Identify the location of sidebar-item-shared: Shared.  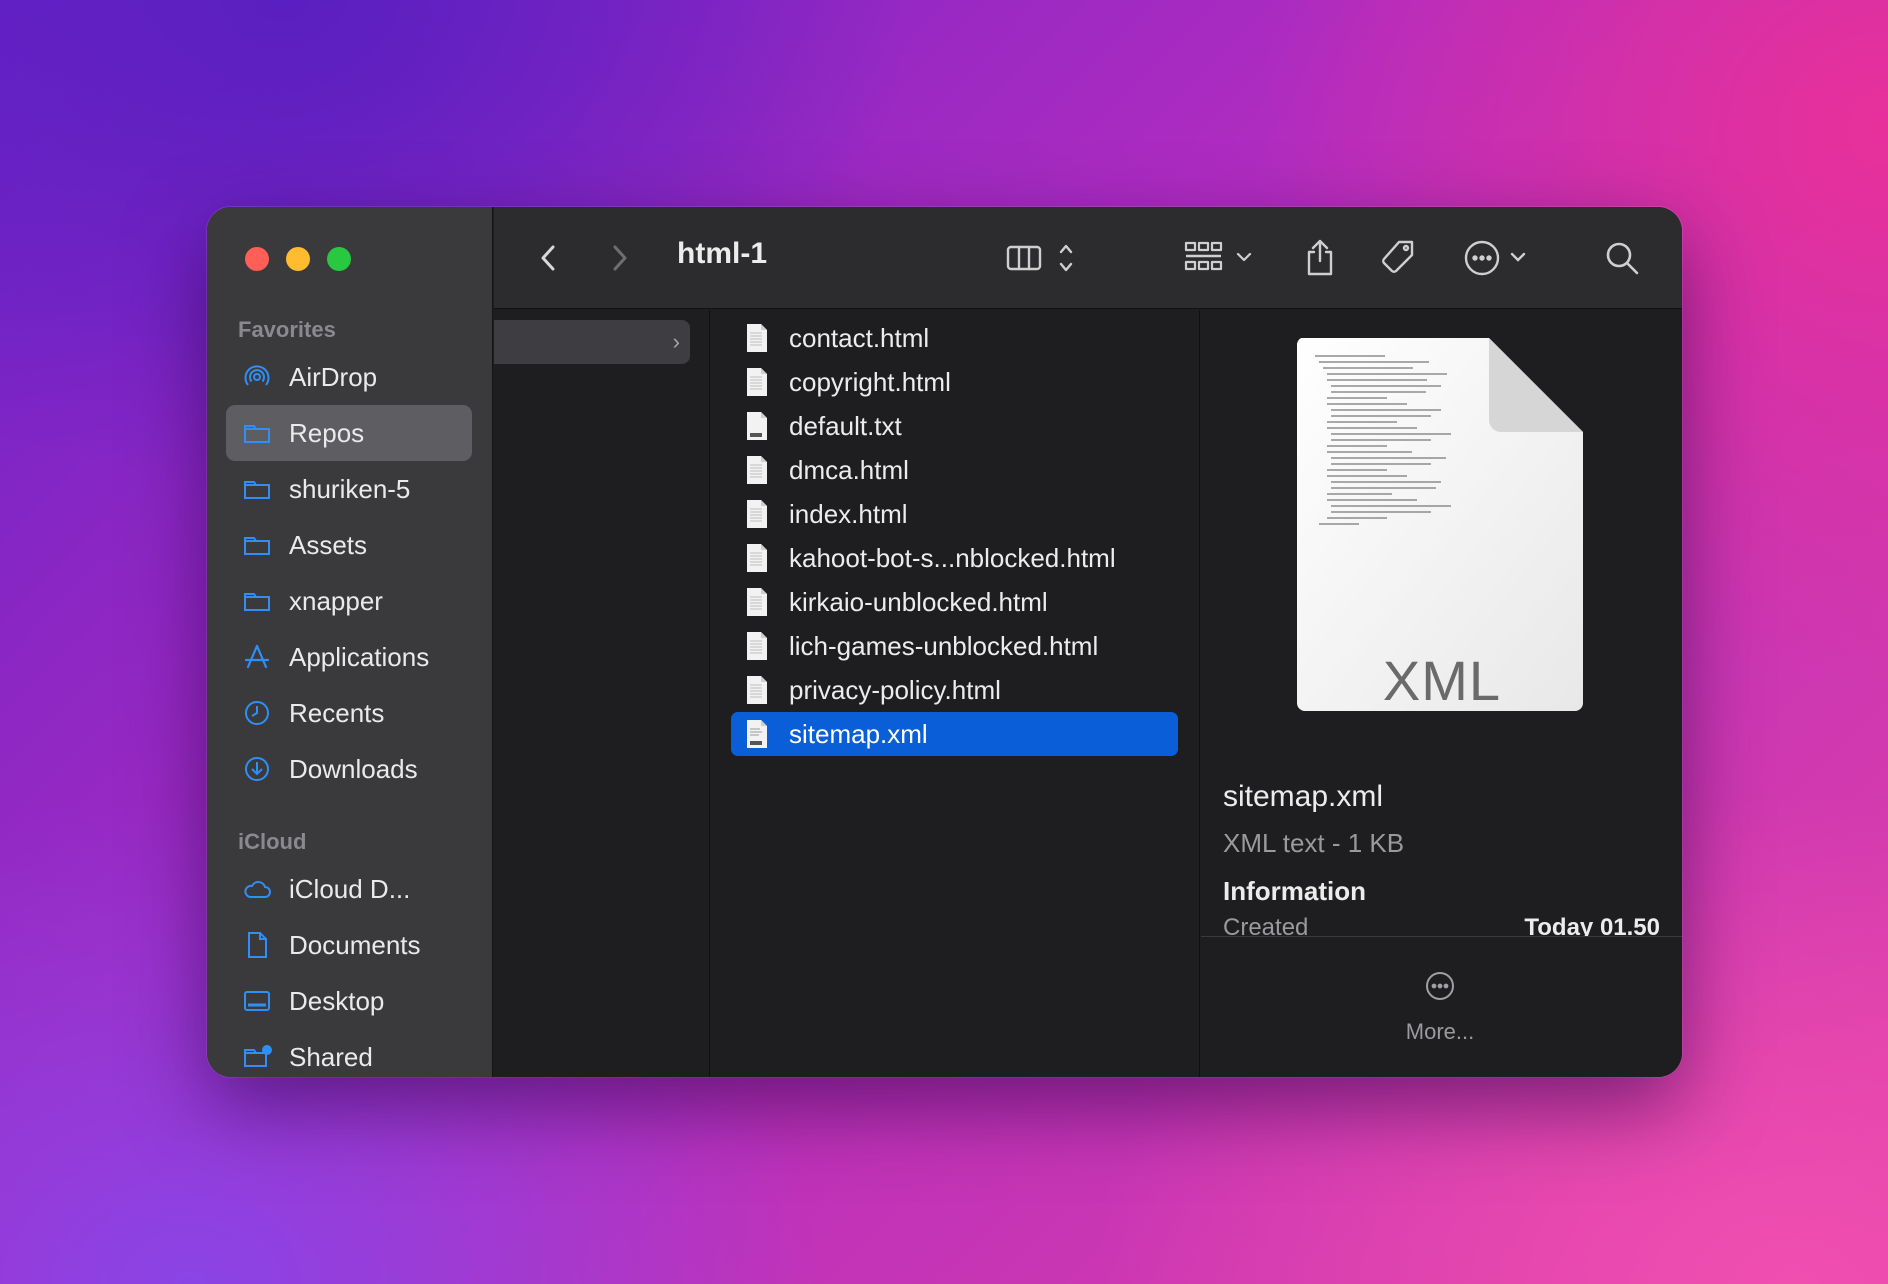
(349, 1053).